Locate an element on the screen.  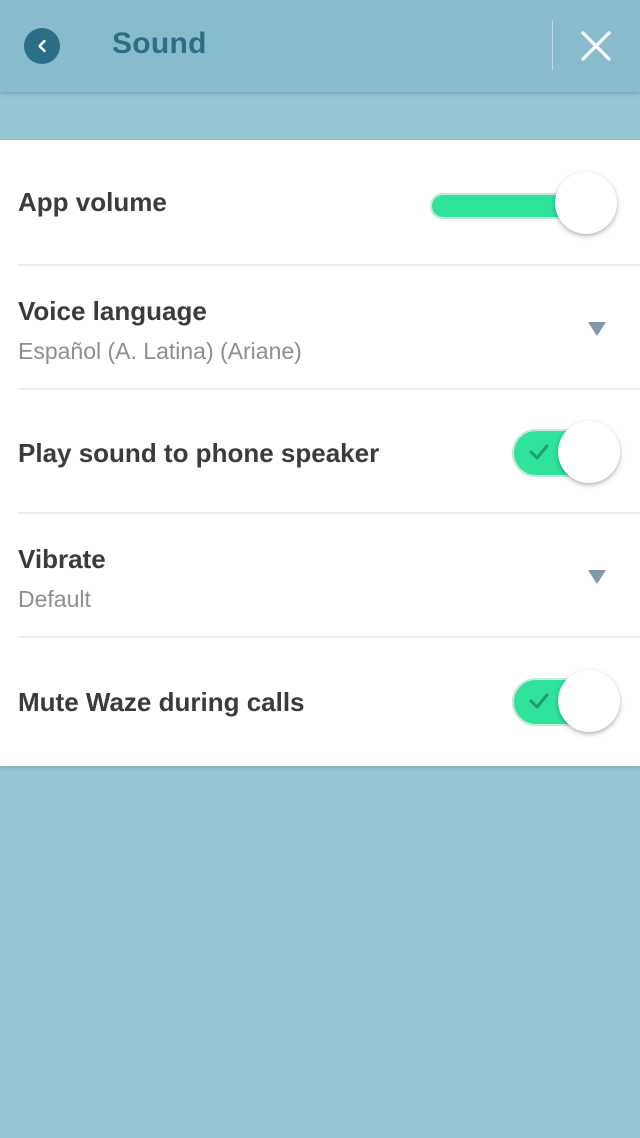
top-bar: Sound is located at coordinates (320, 46).